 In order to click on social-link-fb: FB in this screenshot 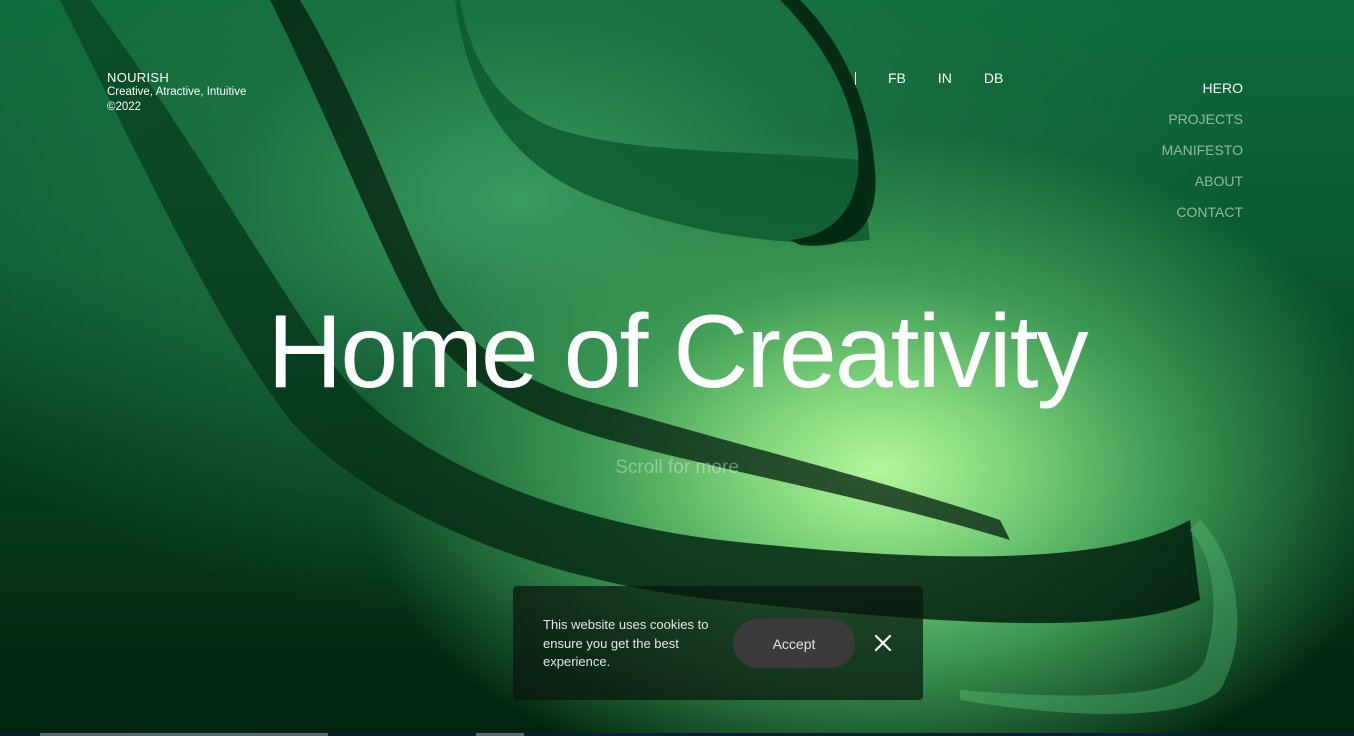, I will do `click(897, 78)`.